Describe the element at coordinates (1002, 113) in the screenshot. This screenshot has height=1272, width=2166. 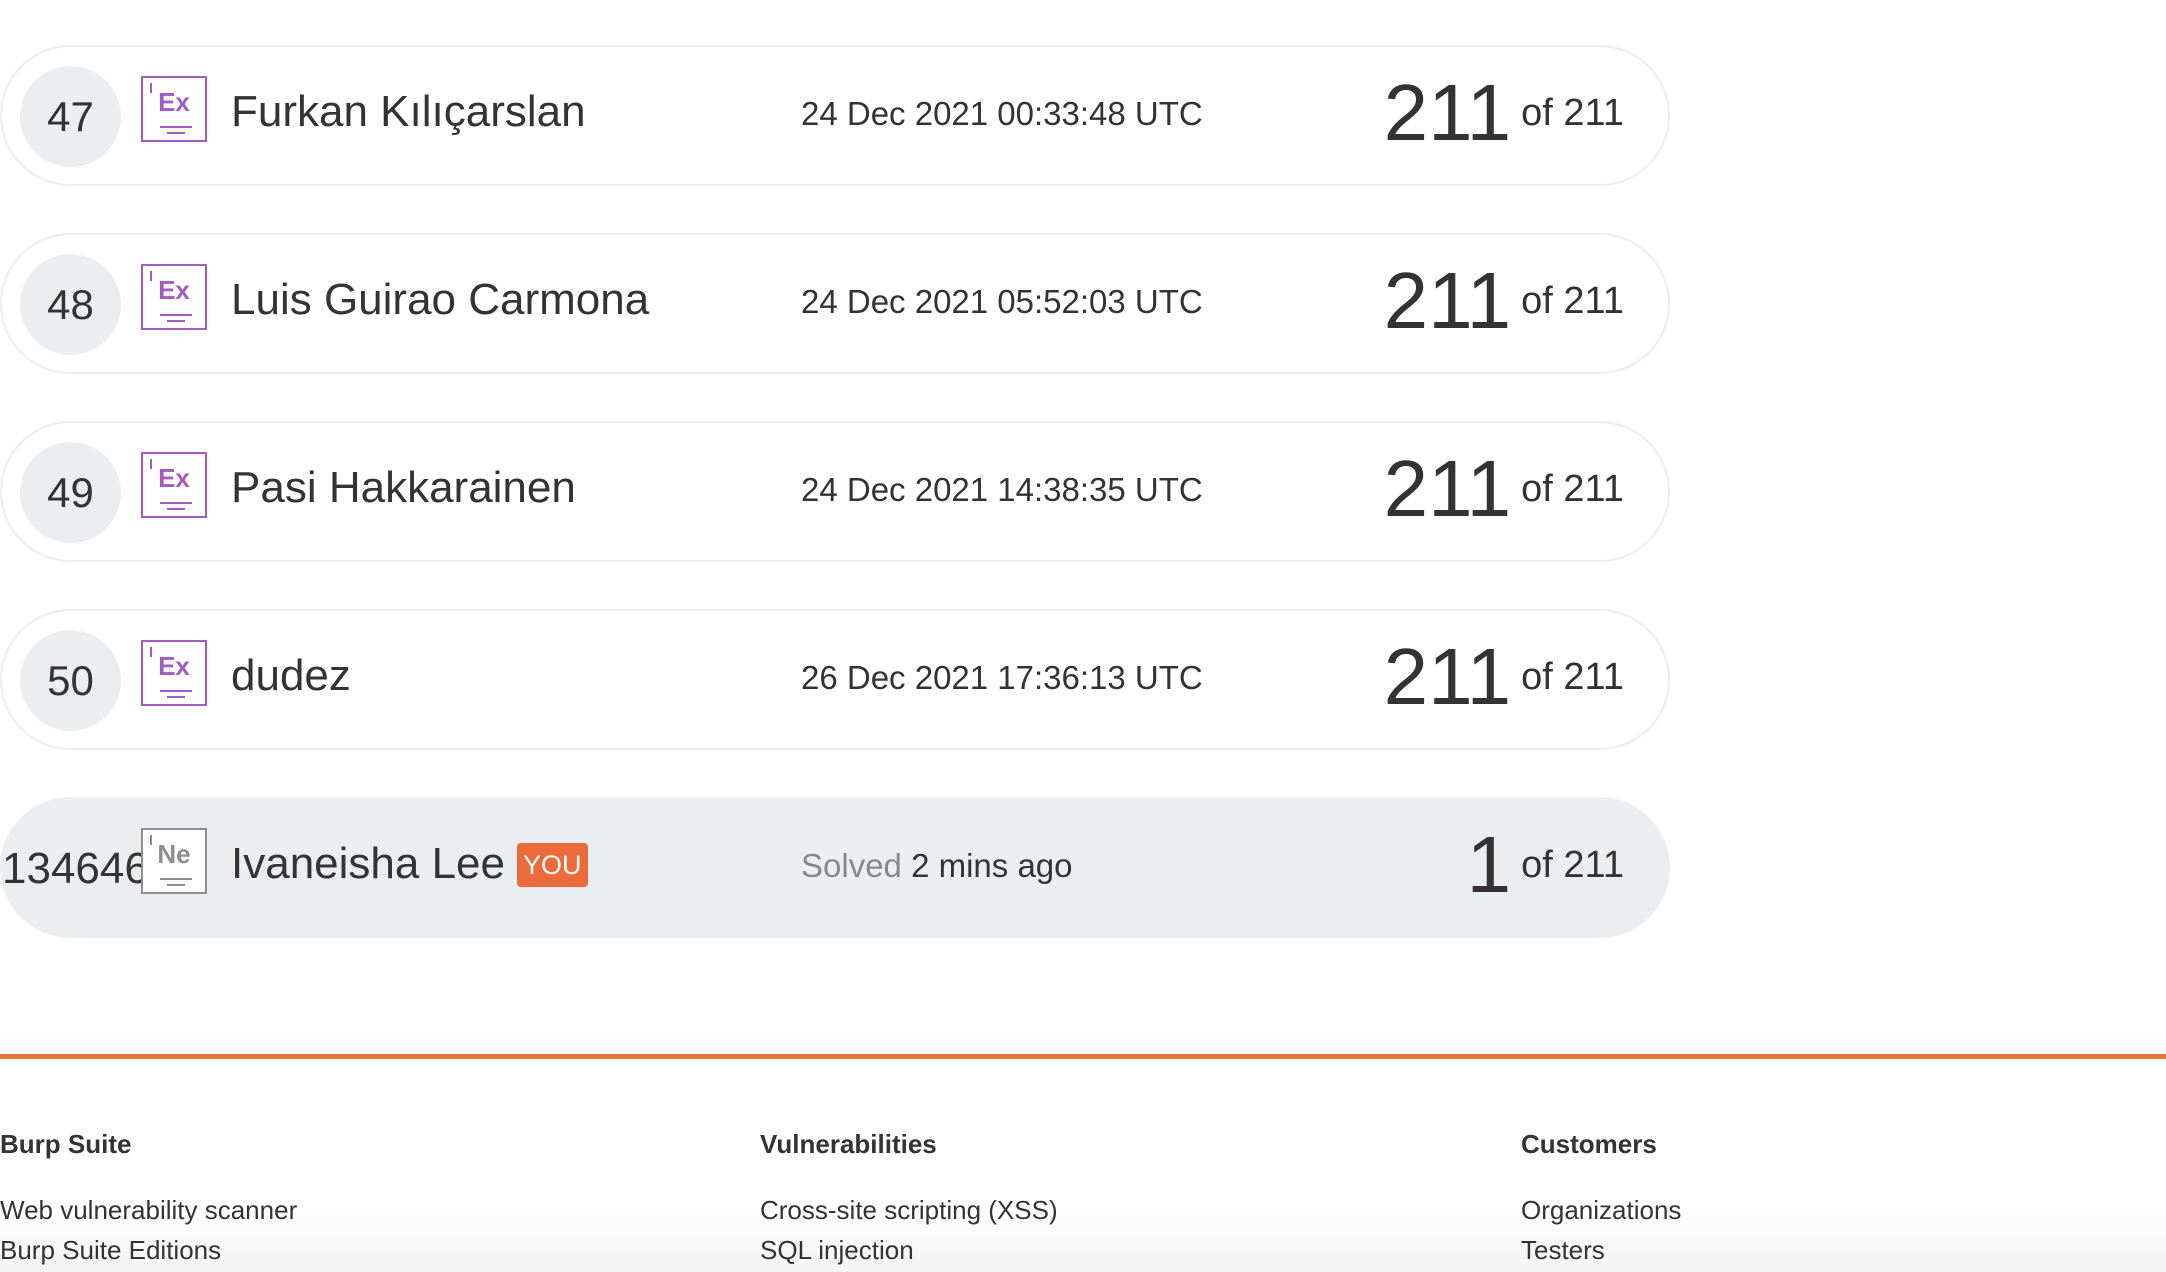
I see `completion-date: 24 Dec 2021 00:33:48 UTC` at that location.